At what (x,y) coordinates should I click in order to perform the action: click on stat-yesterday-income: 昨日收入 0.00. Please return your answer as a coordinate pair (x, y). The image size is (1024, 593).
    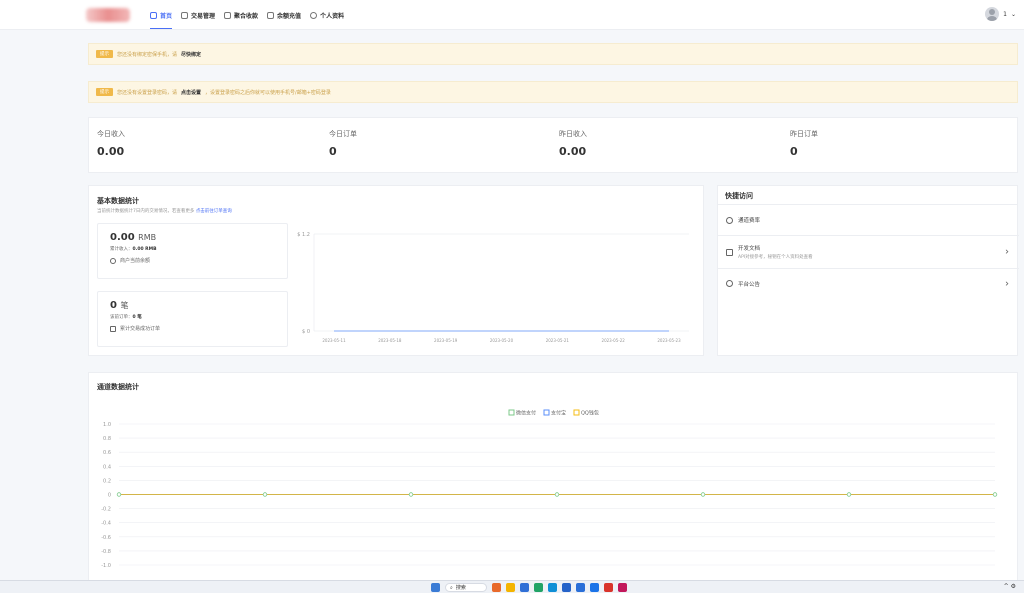
    Looking at the image, I should click on (573, 143).